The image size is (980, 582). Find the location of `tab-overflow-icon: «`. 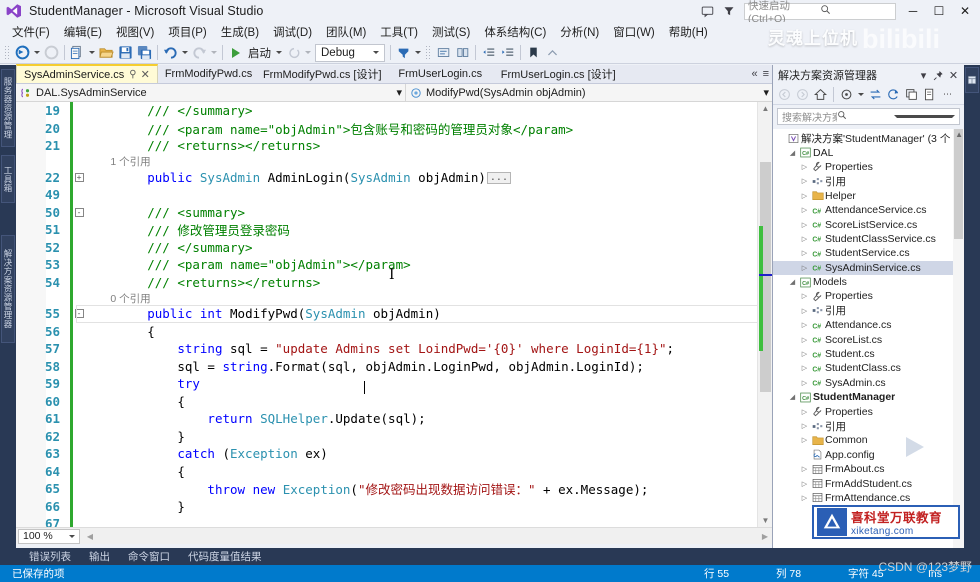

tab-overflow-icon: « is located at coordinates (754, 74).